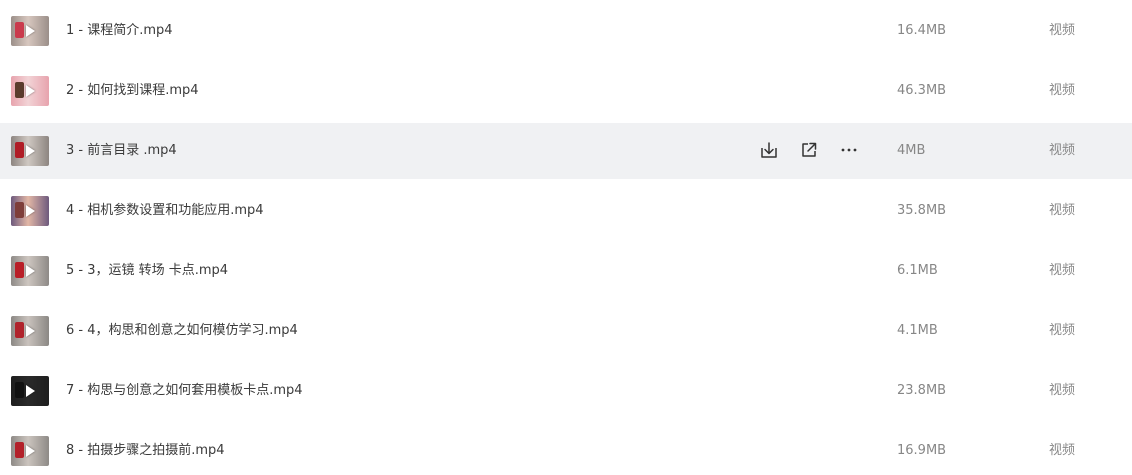 The height and width of the screenshot is (475, 1132). Describe the element at coordinates (184, 391) in the screenshot. I see `file-name: 7 - 构思与创意之如何套用模板卡点.mp4` at that location.